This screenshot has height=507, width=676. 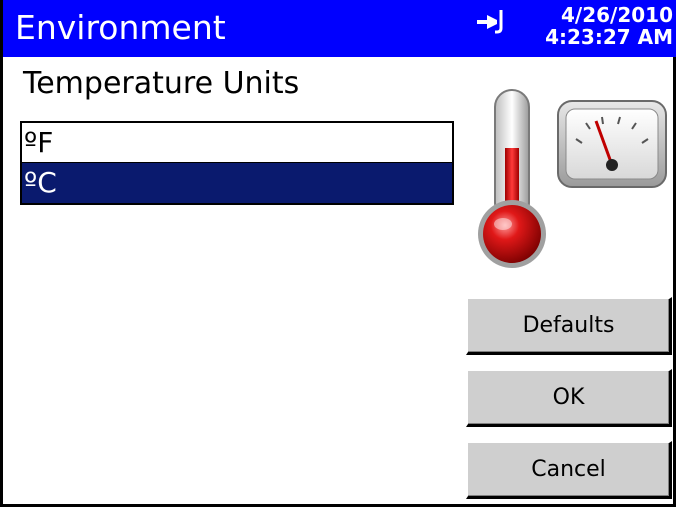 I want to click on power-plug-icon, so click(x=490, y=22).